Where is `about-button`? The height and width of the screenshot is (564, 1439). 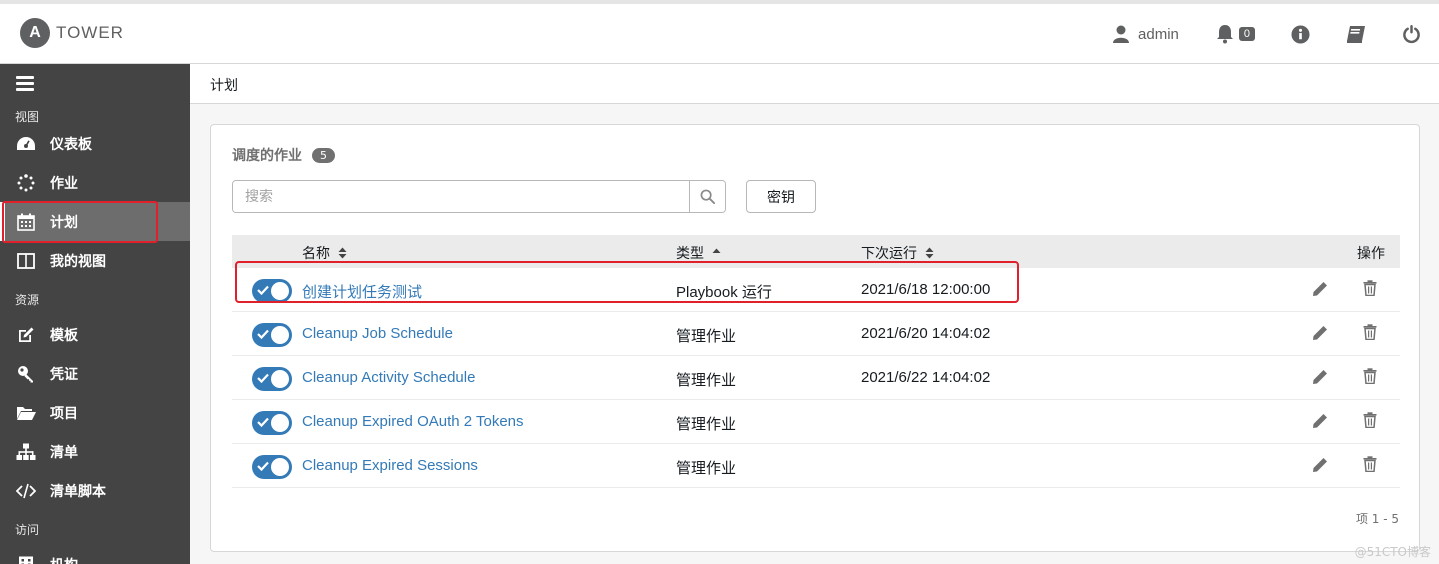
about-button is located at coordinates (1300, 34).